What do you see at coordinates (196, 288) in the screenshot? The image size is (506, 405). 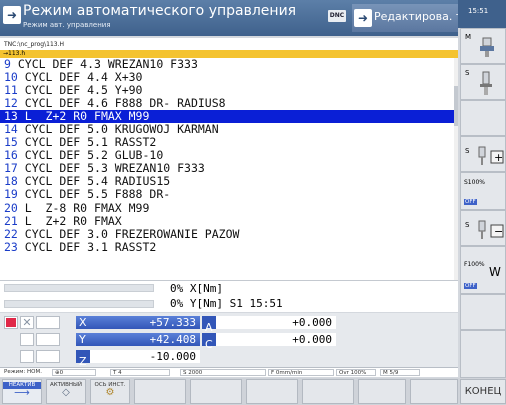 I see `x-load-text: 0% X[Nm]` at bounding box center [196, 288].